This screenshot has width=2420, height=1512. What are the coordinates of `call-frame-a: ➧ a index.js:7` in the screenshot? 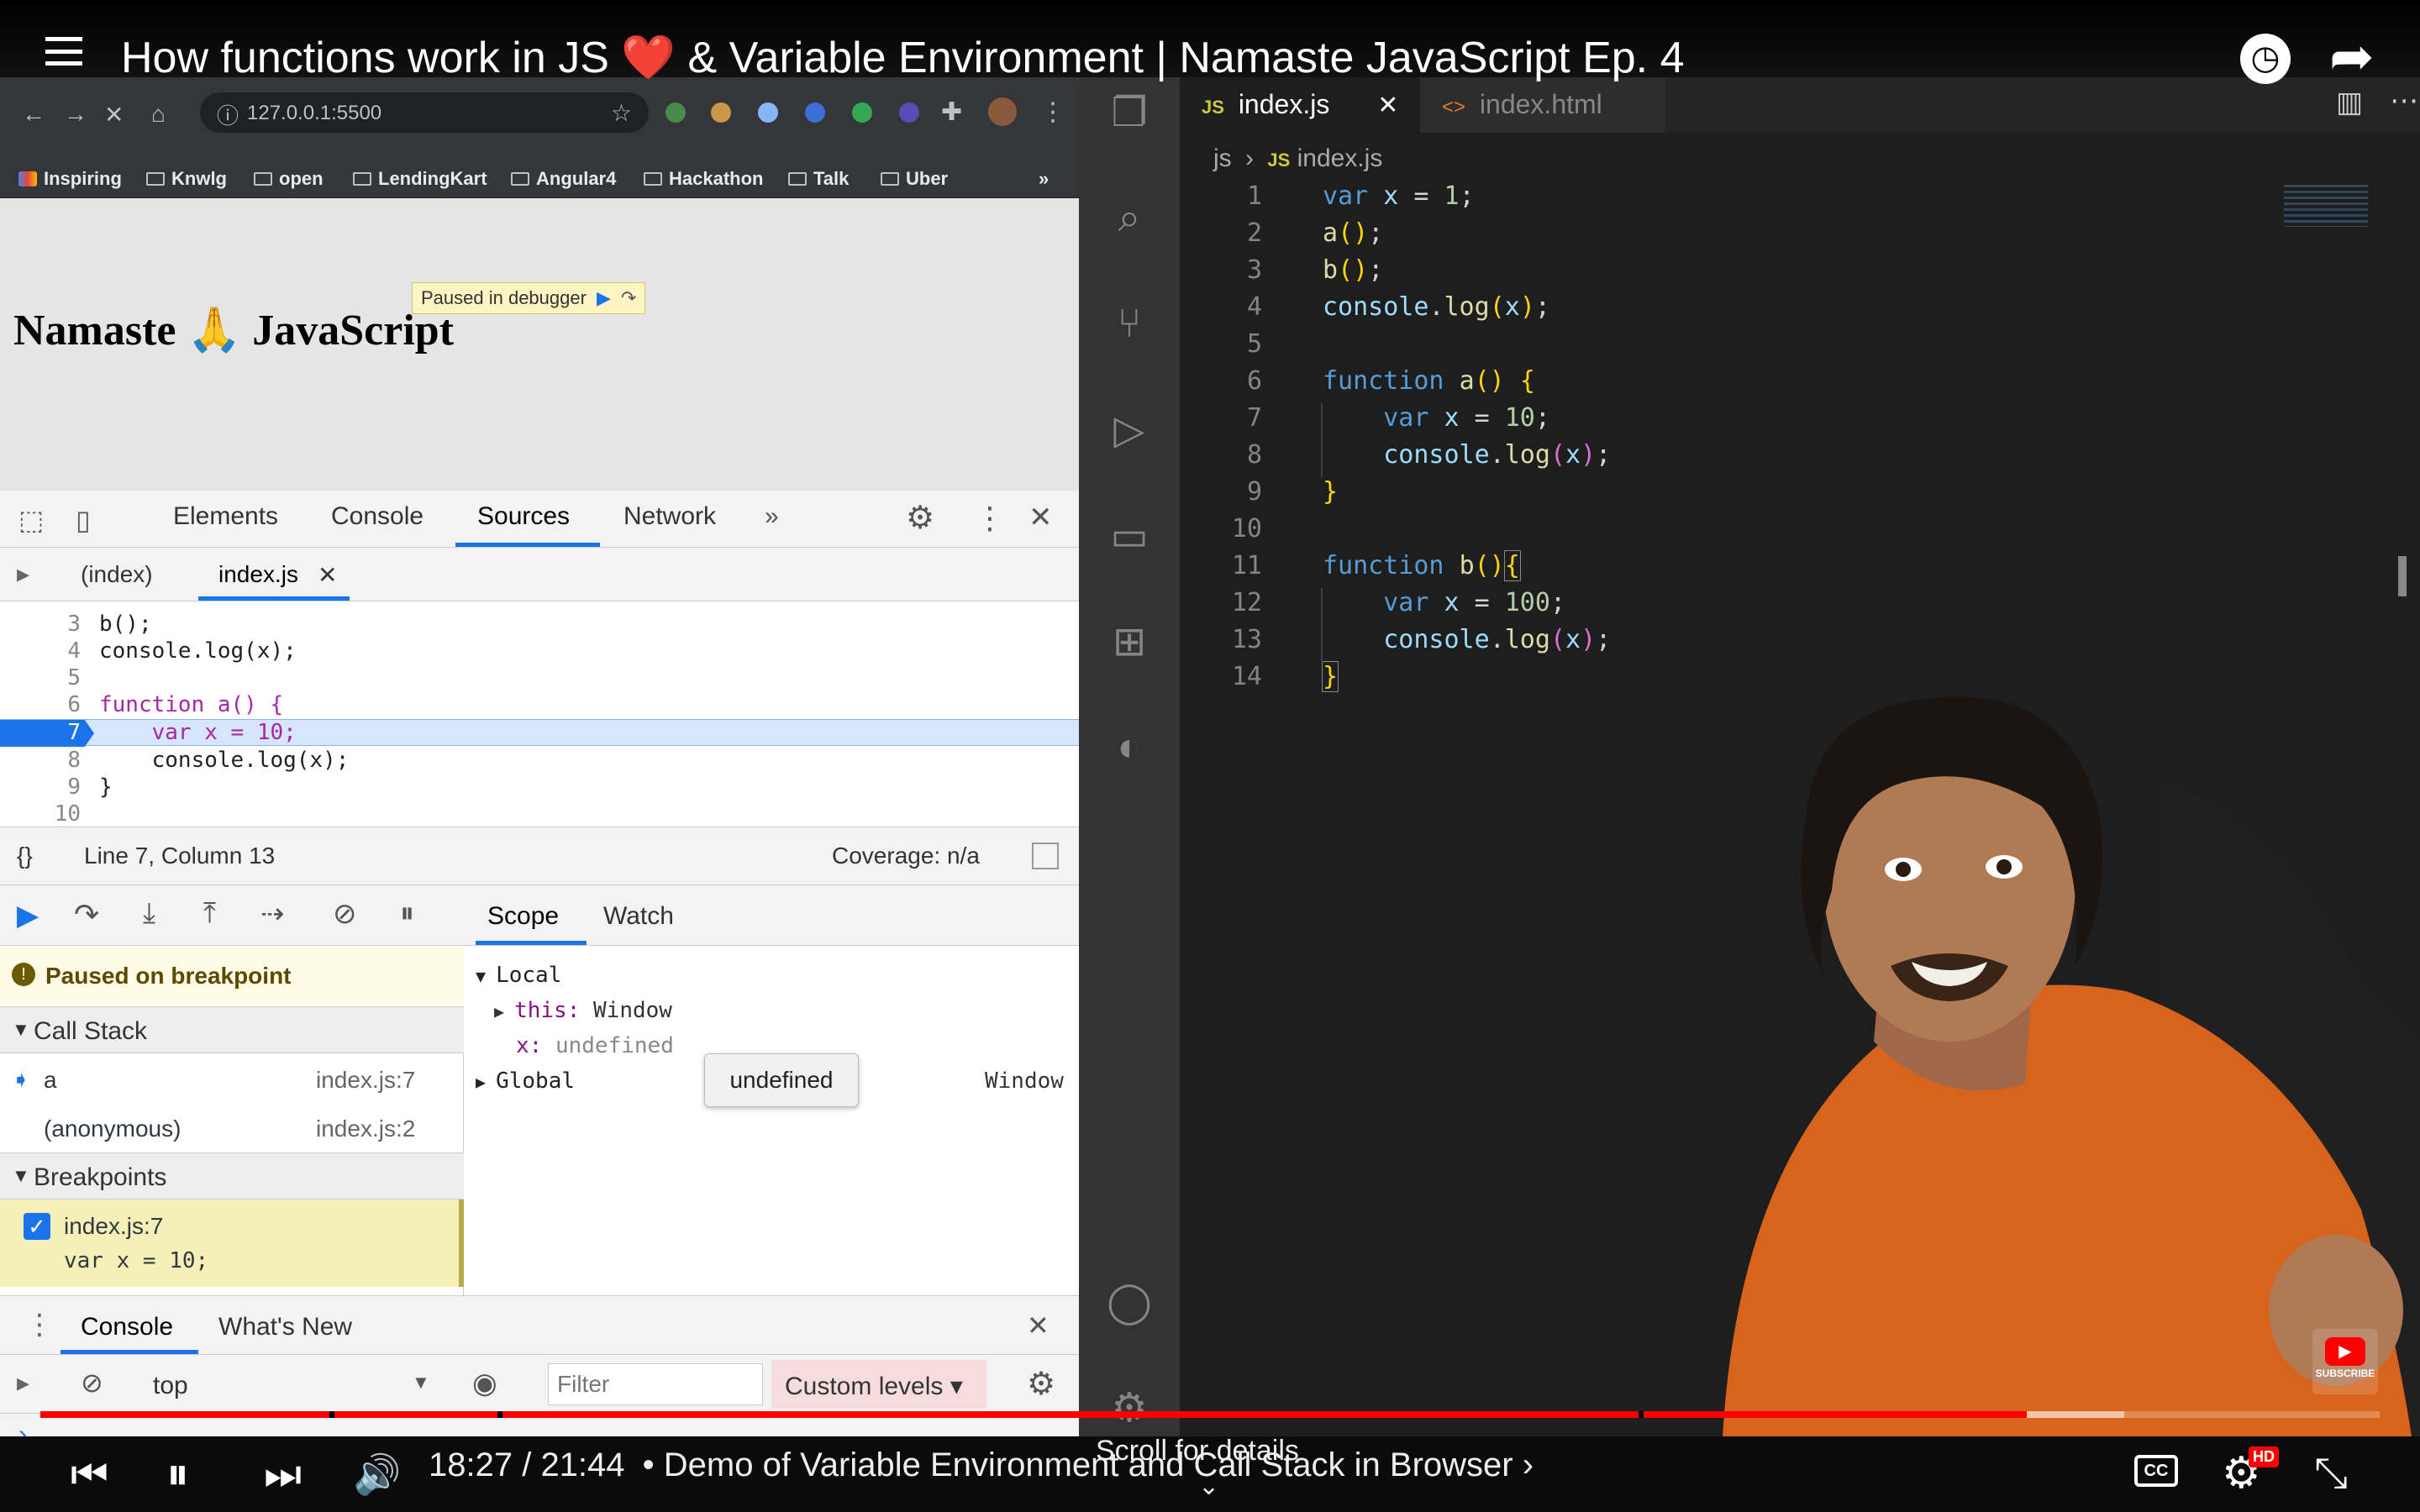 It's located at (232, 1079).